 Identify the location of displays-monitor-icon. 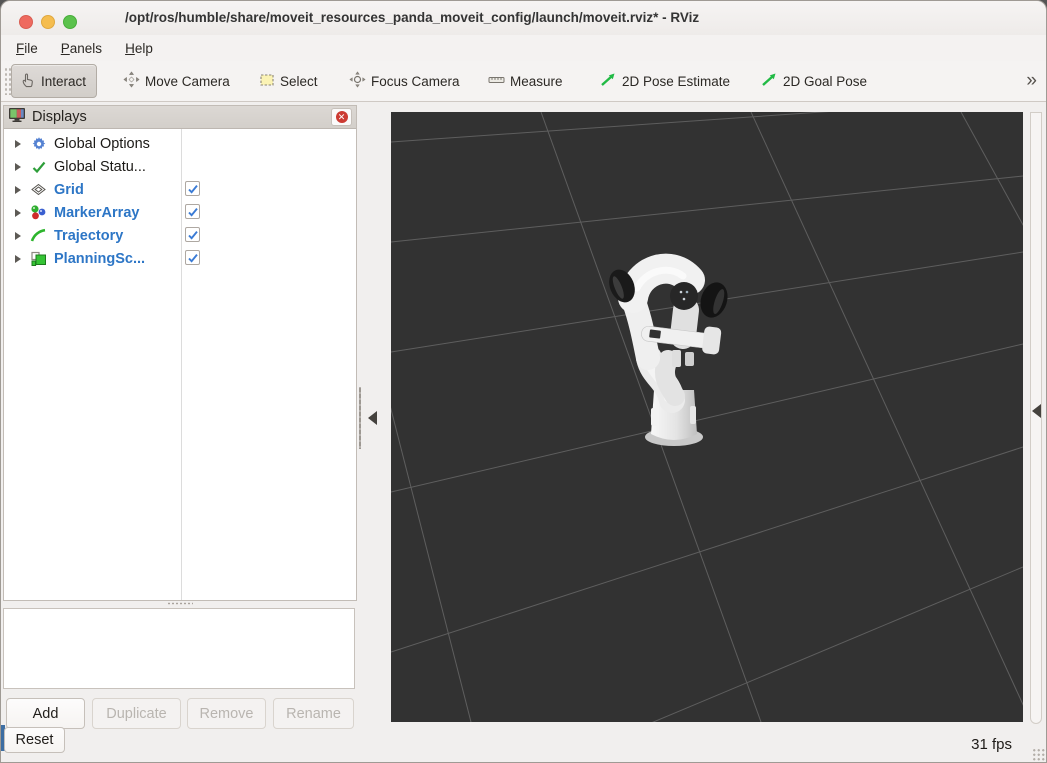
(17, 117).